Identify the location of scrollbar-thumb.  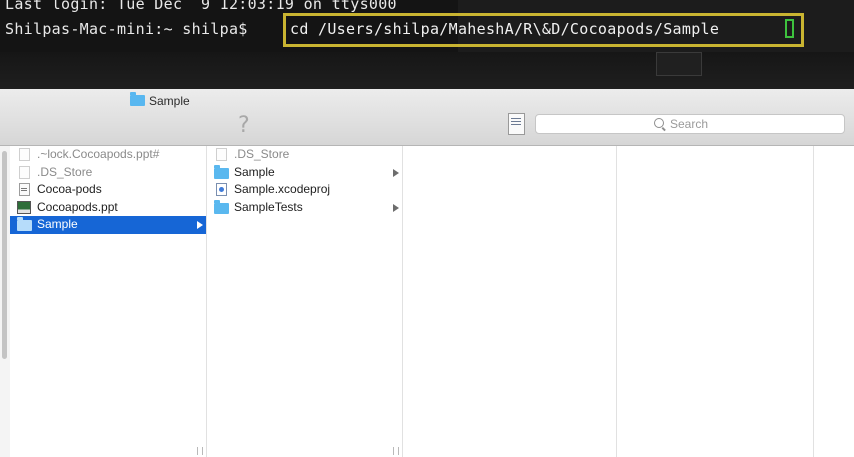
(4, 255).